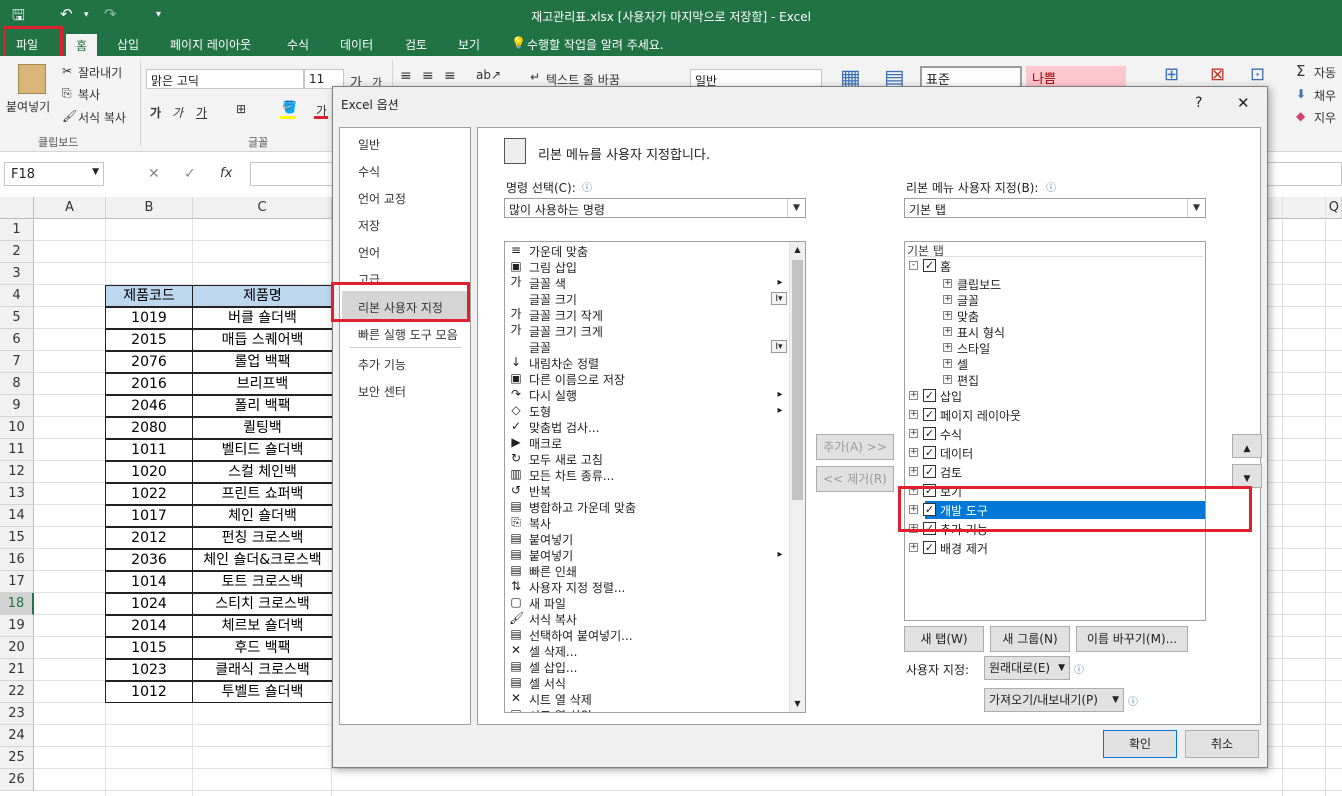 Image resolution: width=1342 pixels, height=796 pixels. I want to click on tab-review: 검토, so click(416, 44).